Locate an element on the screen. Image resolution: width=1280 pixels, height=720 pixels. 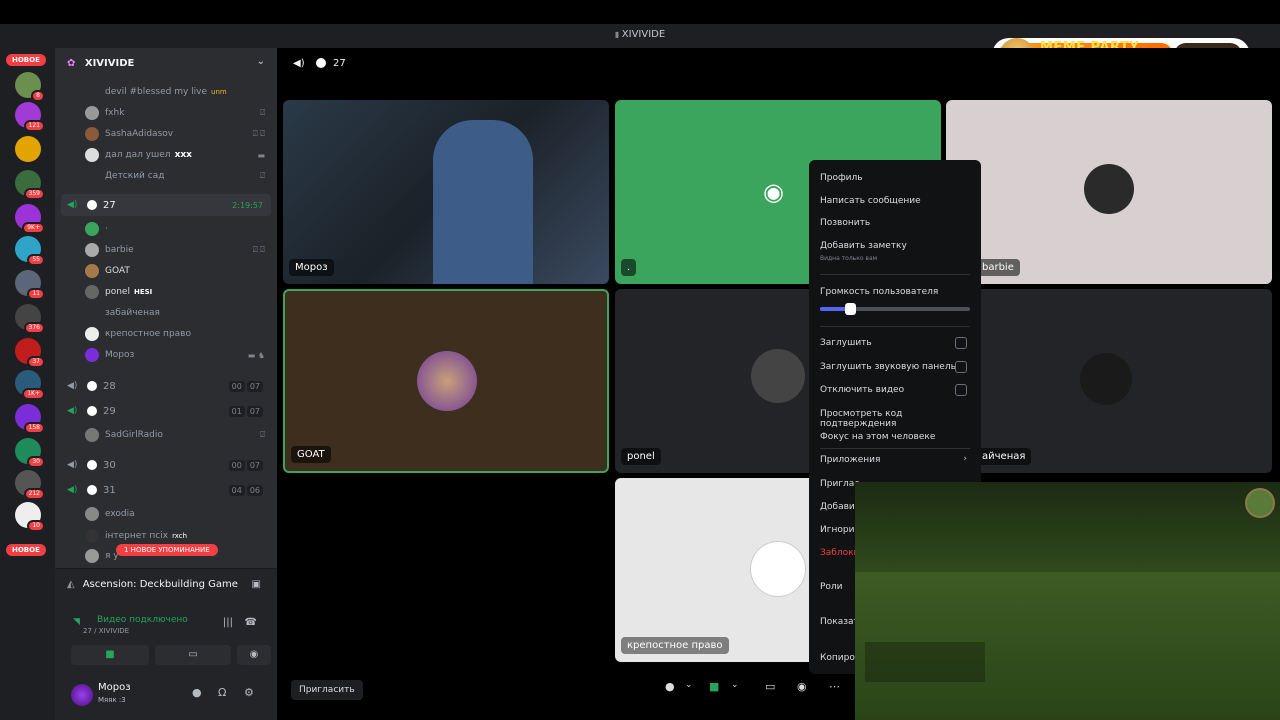
more-icon: ⋯ is located at coordinates (834, 686).